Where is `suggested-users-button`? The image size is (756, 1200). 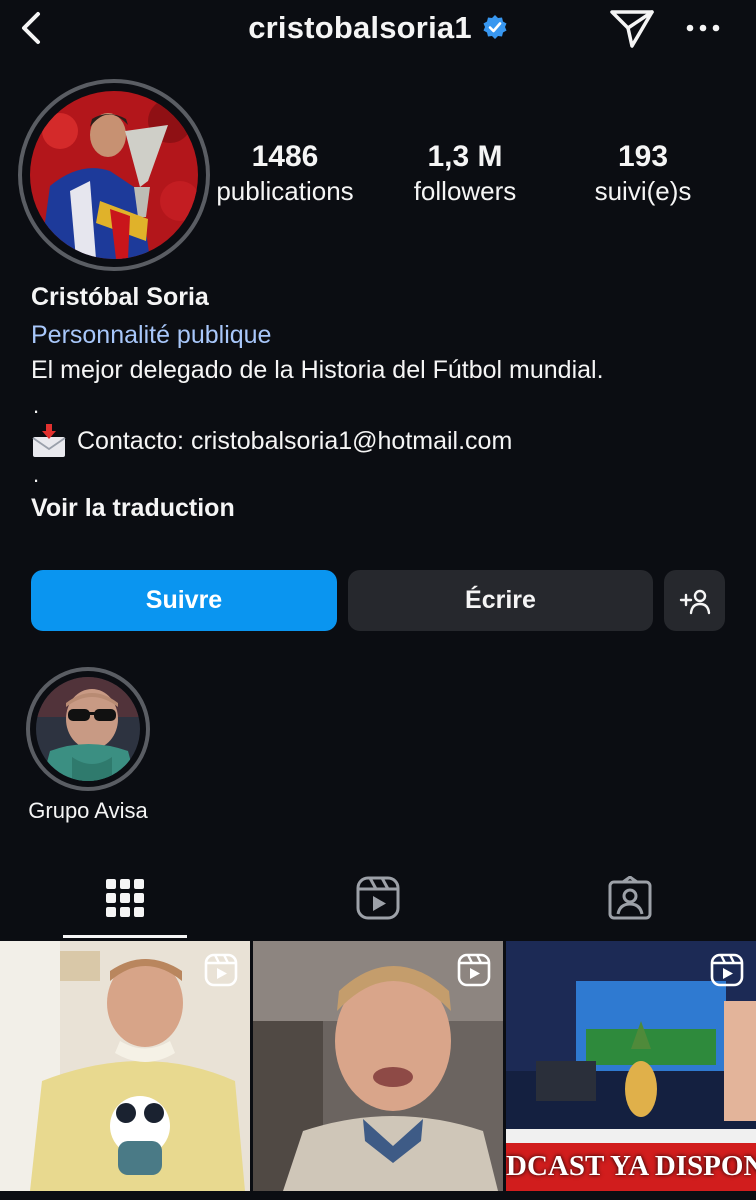 suggested-users-button is located at coordinates (694, 600).